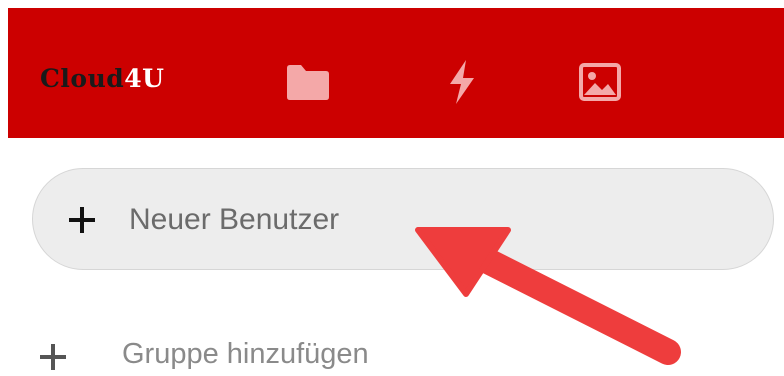  What do you see at coordinates (82, 78) in the screenshot?
I see `logo-text: Cloud` at bounding box center [82, 78].